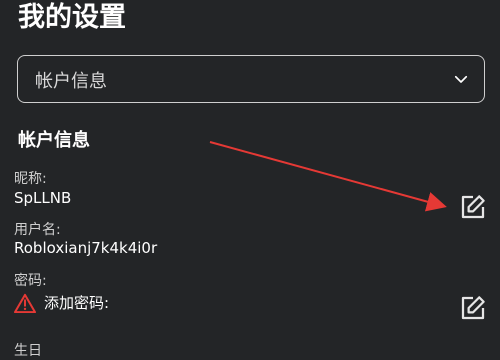  Describe the element at coordinates (86, 248) in the screenshot. I see `username-value: Robloxianj7k4k4i0r` at that location.